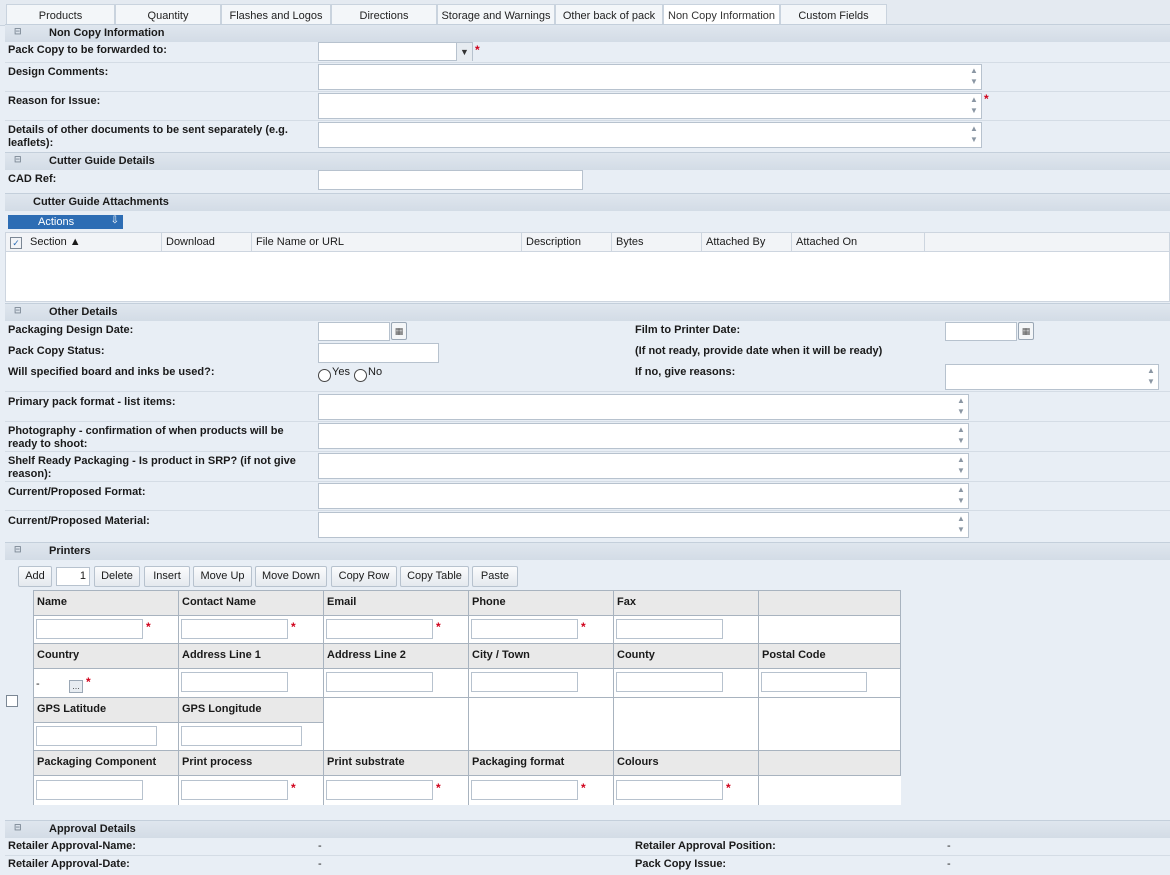 This screenshot has height=875, width=1170. I want to click on yes-radio, so click(324, 375).